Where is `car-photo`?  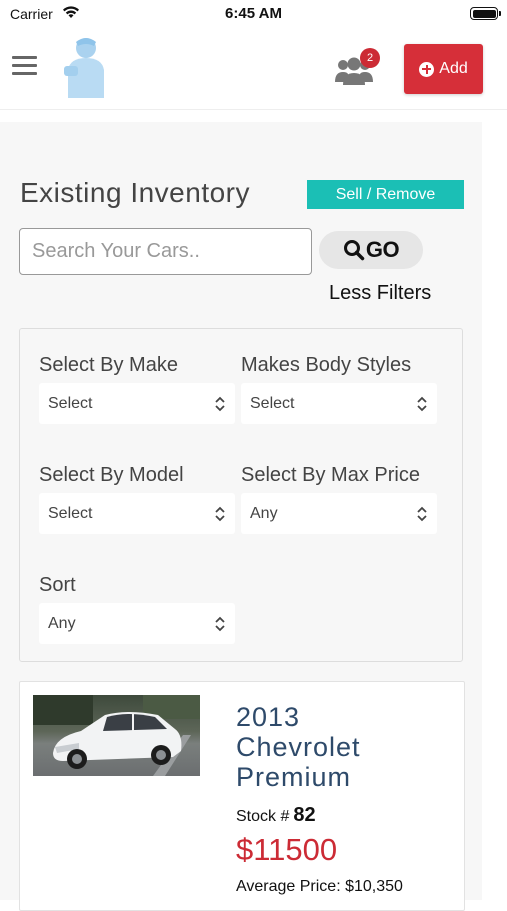
car-photo is located at coordinates (116, 735).